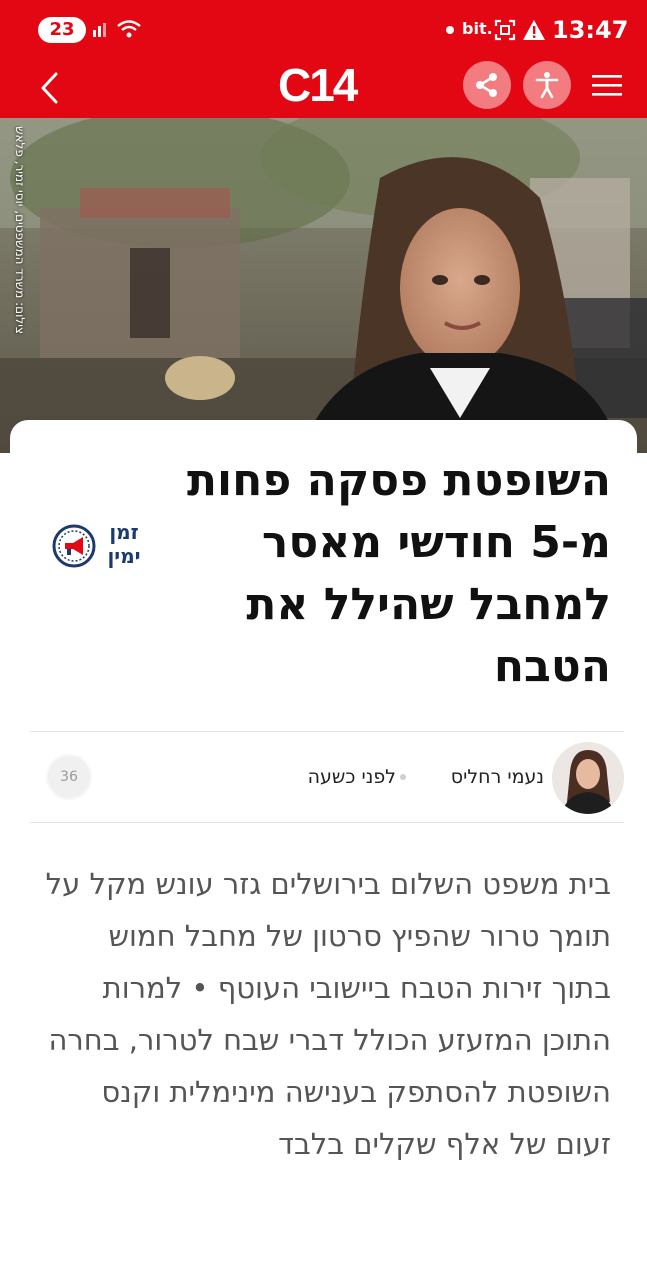 The height and width of the screenshot is (1280, 647). What do you see at coordinates (99, 30) in the screenshot?
I see `signal-icon` at bounding box center [99, 30].